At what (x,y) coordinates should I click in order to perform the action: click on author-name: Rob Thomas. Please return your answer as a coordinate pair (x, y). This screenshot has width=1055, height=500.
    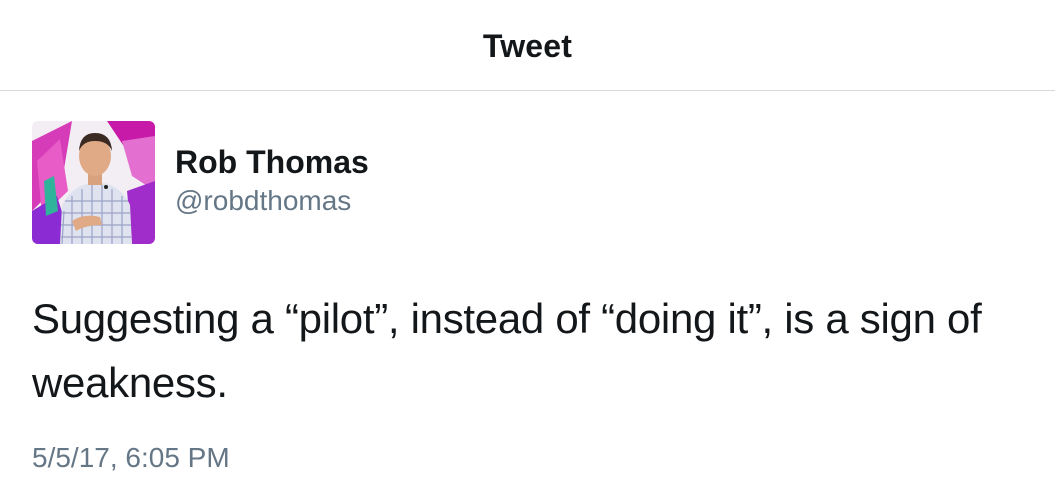
    Looking at the image, I should click on (272, 162).